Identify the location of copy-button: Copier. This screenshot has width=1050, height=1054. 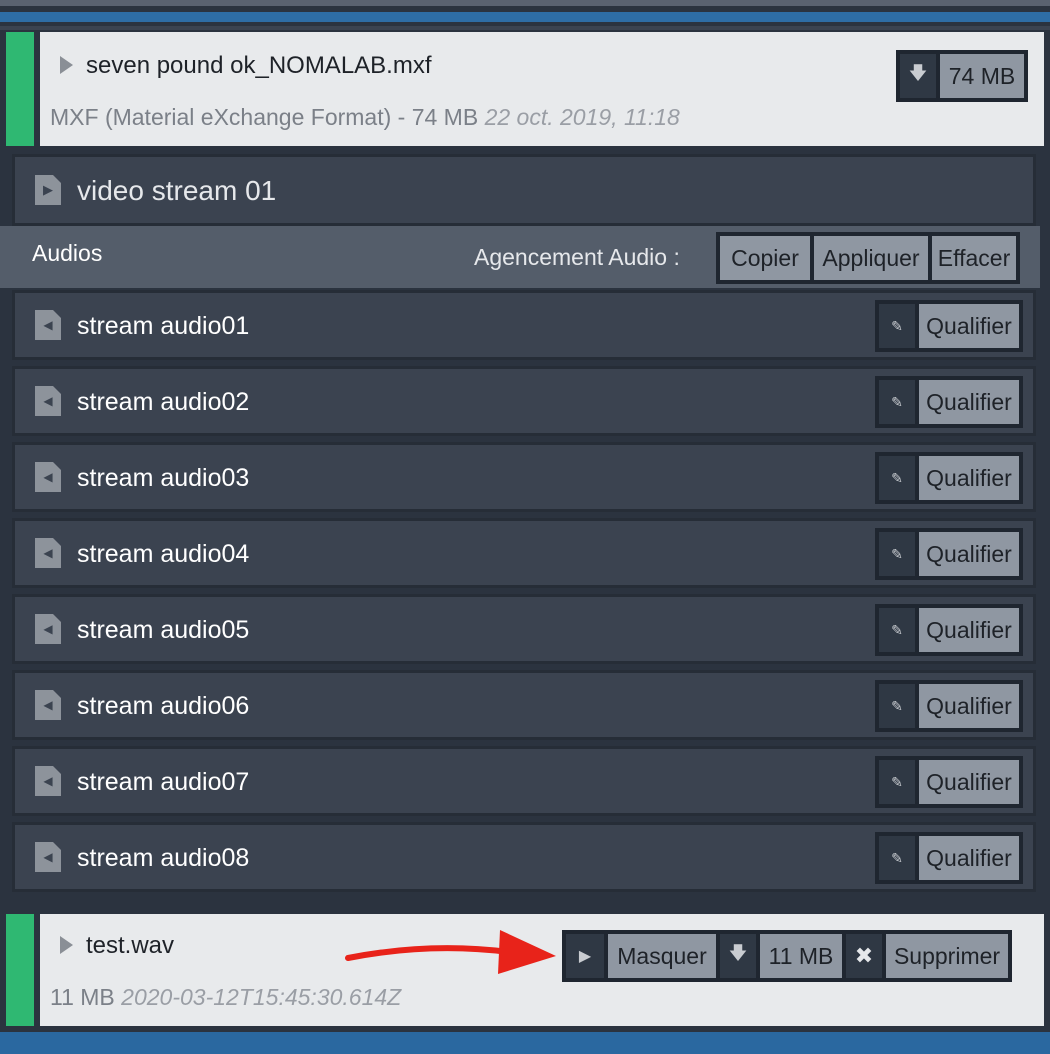
(765, 258).